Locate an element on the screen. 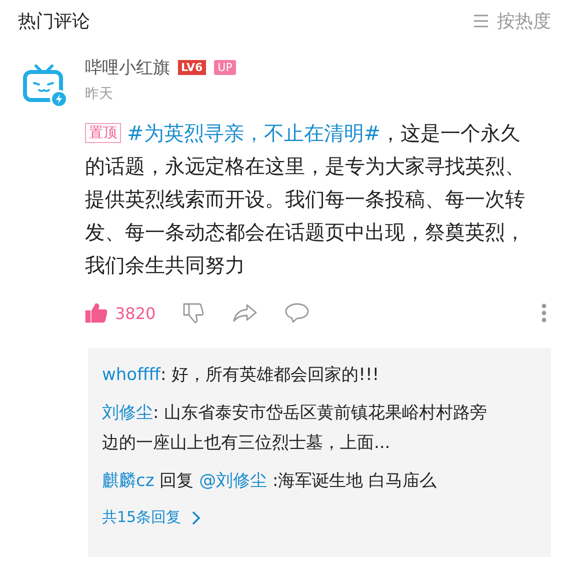 Image resolution: width=569 pixels, height=565 pixels. thumbs-up-icon is located at coordinates (96, 313).